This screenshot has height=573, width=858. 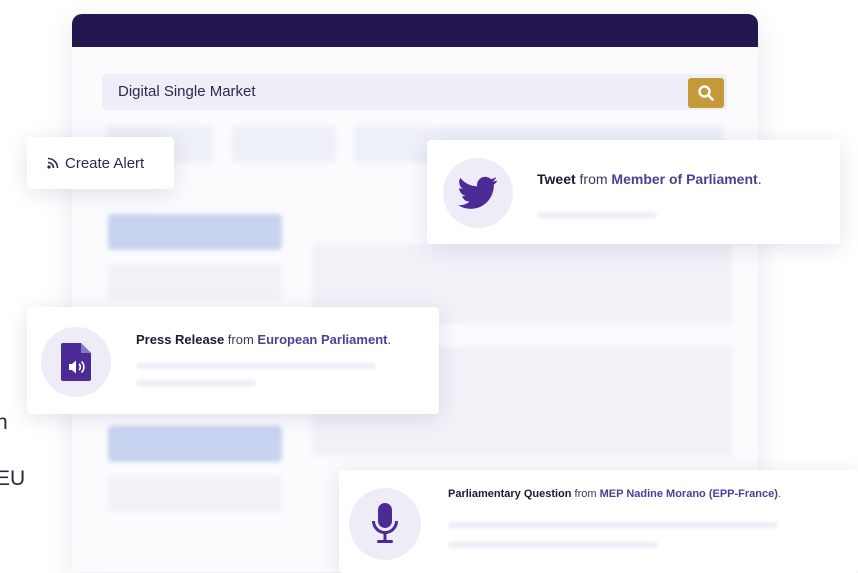 What do you see at coordinates (13, 478) in the screenshot?
I see `background-text-fragment-2: EU` at bounding box center [13, 478].